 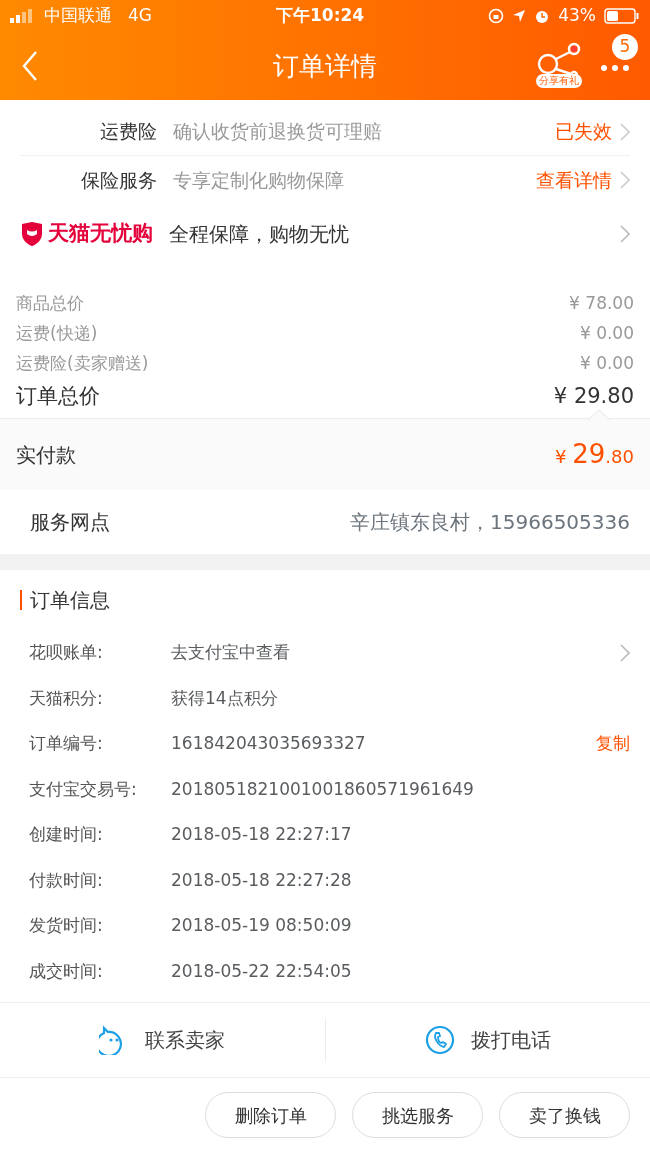 What do you see at coordinates (487, 1040) in the screenshot?
I see `contact-button: 拨打电话` at bounding box center [487, 1040].